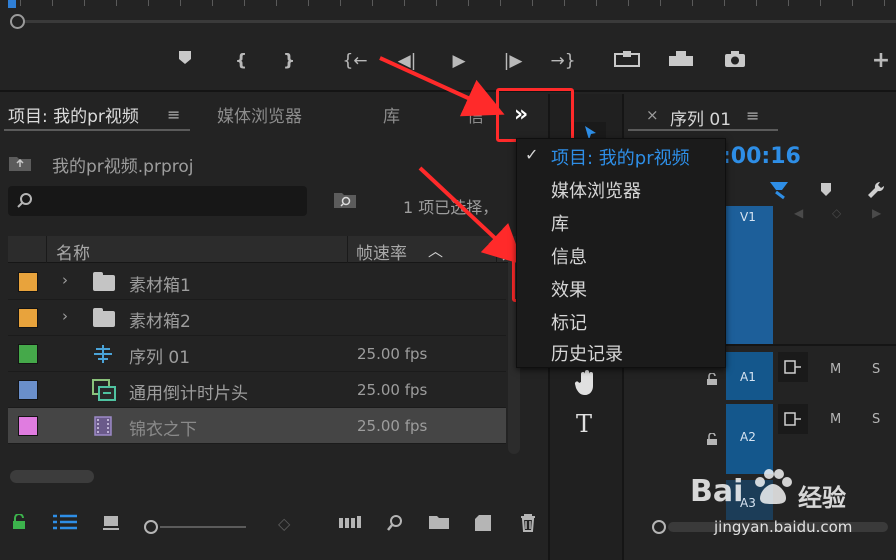  What do you see at coordinates (772, 490) in the screenshot?
I see `paw-logo-icon` at bounding box center [772, 490].